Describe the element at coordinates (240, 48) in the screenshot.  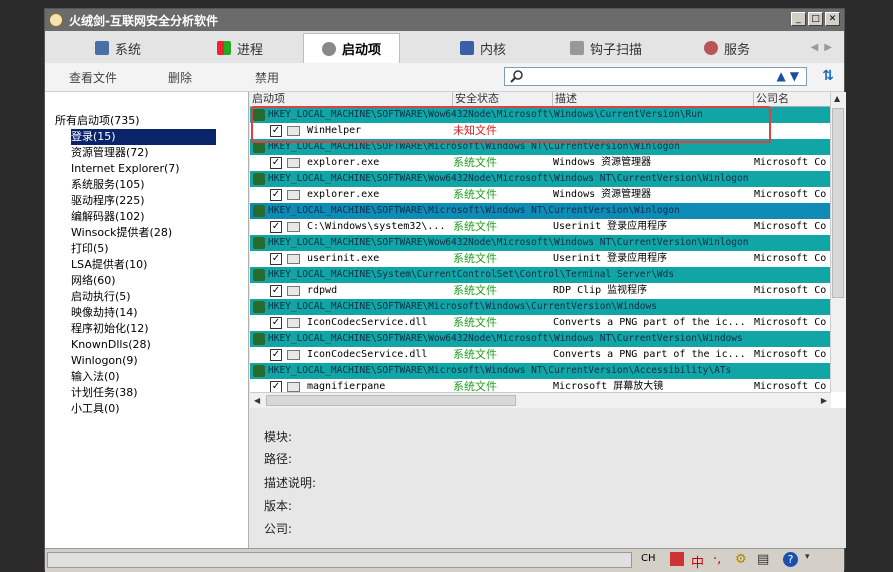
I see `tab-process: 进程` at that location.